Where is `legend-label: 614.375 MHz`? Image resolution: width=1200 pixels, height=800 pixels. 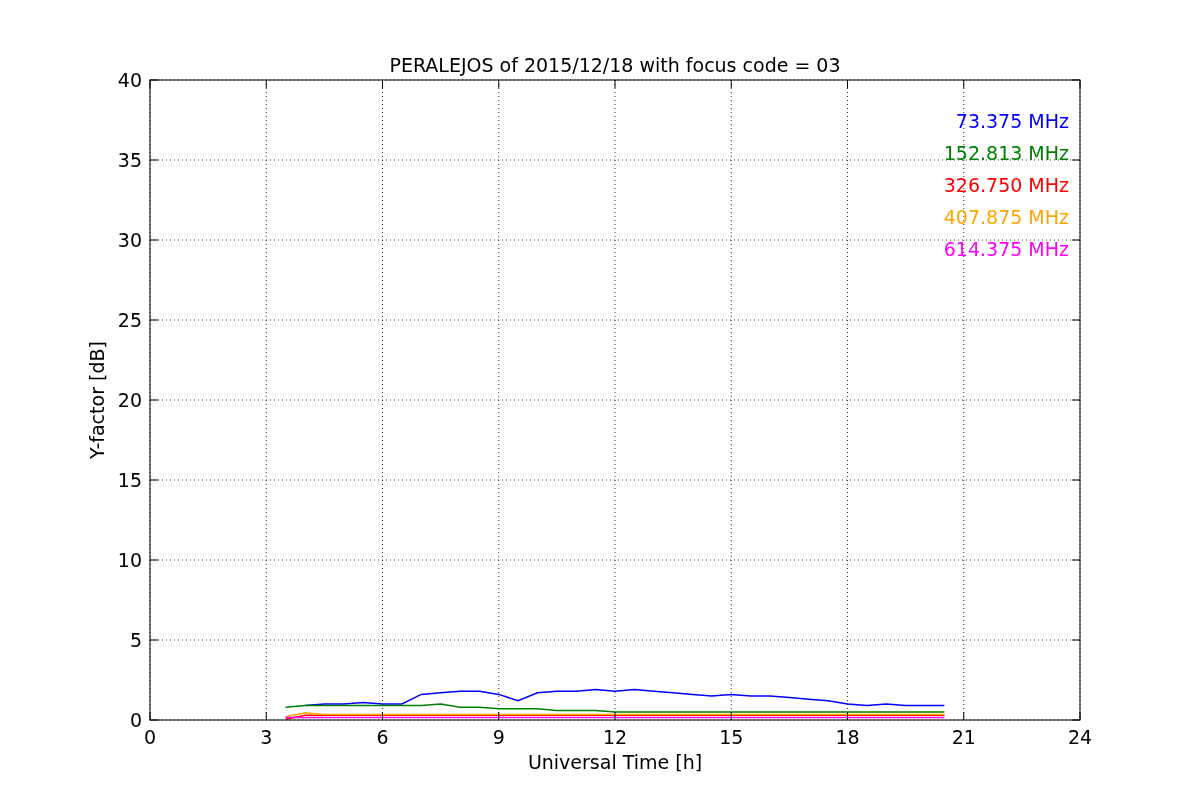 legend-label: 614.375 MHz is located at coordinates (1006, 249).